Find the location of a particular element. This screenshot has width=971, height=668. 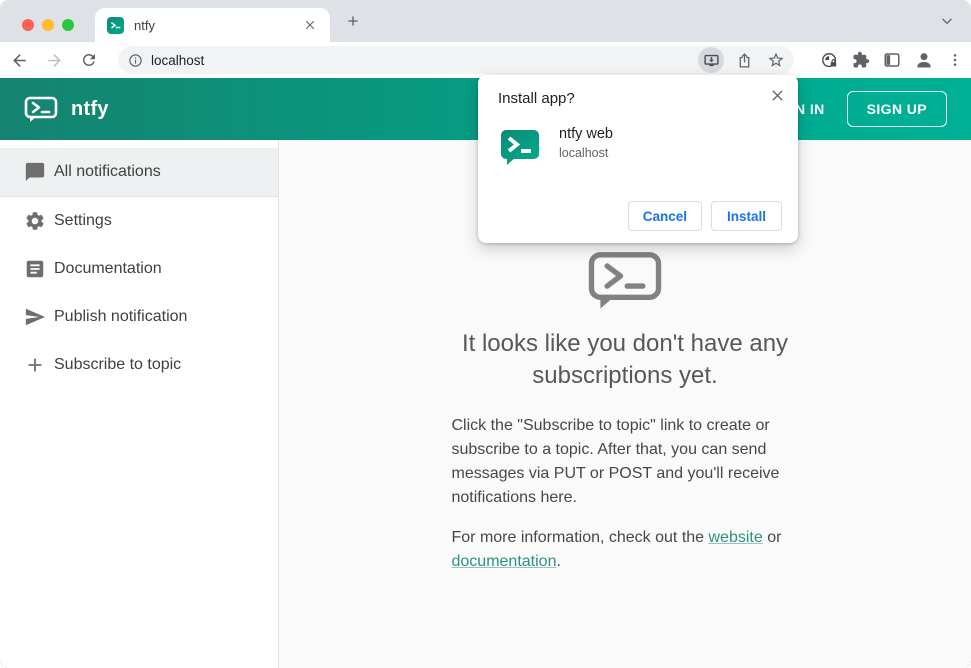

browser-toolbar: localhost is located at coordinates (485, 60).